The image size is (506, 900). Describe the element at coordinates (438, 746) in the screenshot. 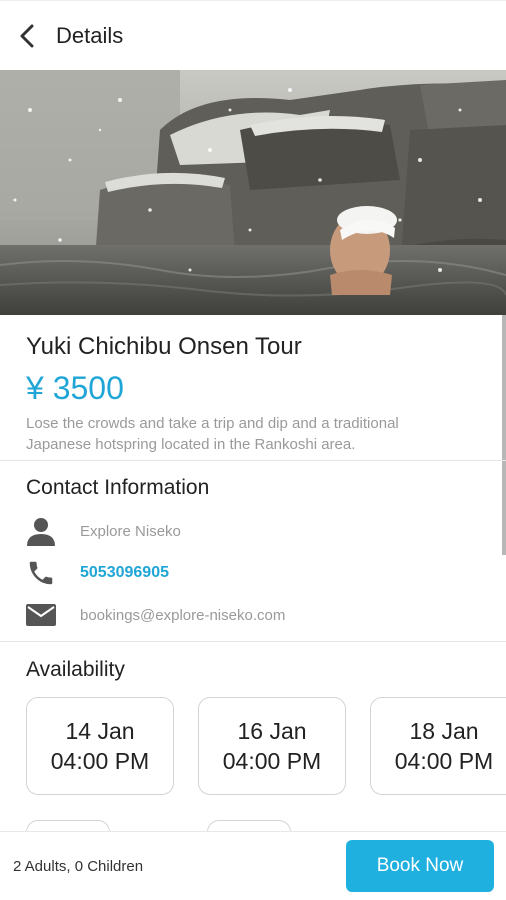

I see `availability-slot: 18 Jan 04:00 PM` at that location.